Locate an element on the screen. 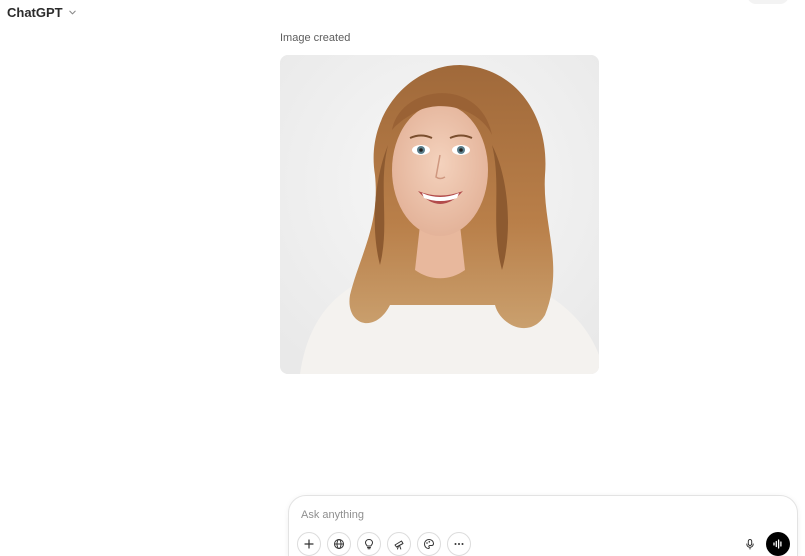 Image resolution: width=805 pixels, height=556 pixels. dictate-button is located at coordinates (750, 544).